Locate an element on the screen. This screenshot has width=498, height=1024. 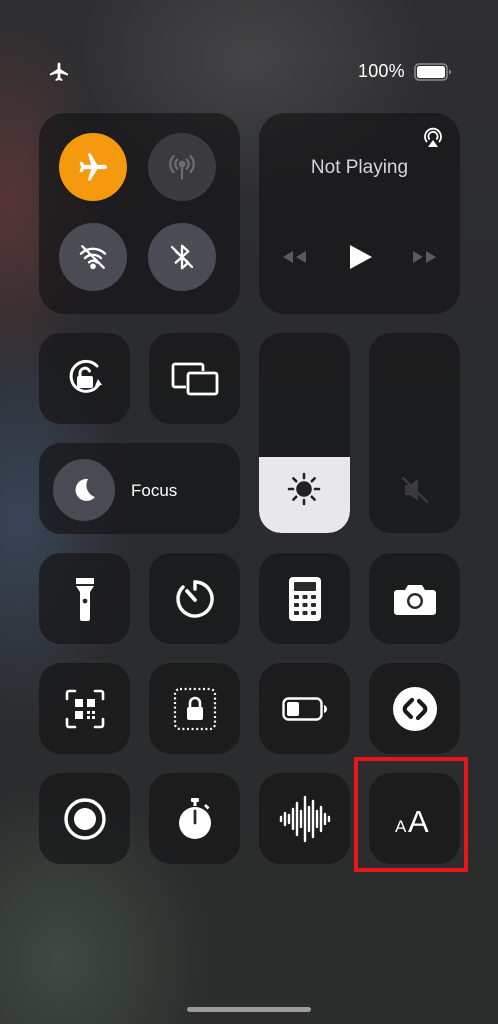
rotation-lock-icon is located at coordinates (85, 376).